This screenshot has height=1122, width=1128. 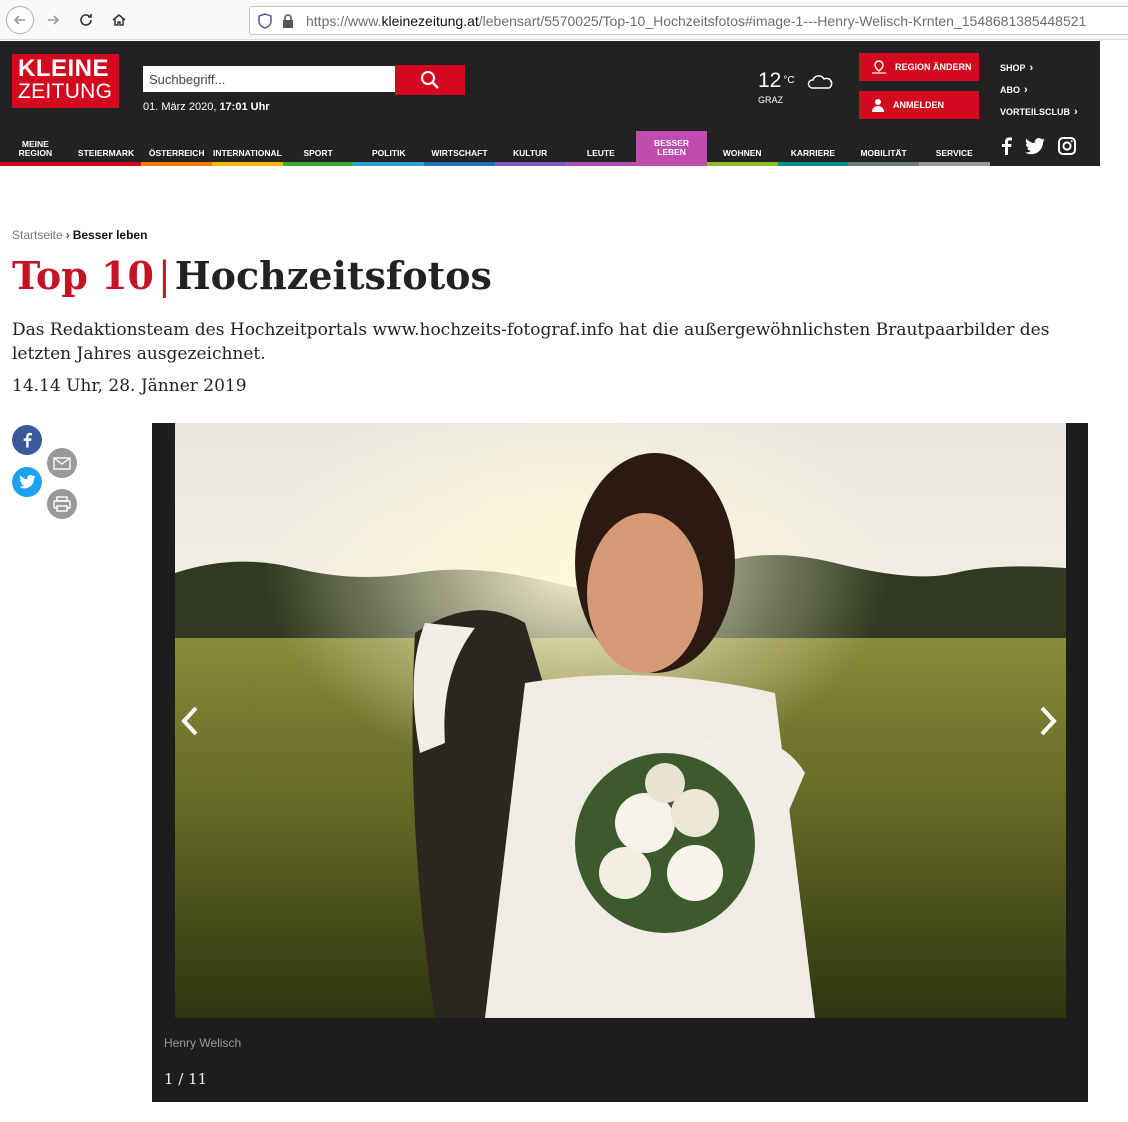 What do you see at coordinates (37, 235) in the screenshot?
I see `breadcrumb-home: Startseite` at bounding box center [37, 235].